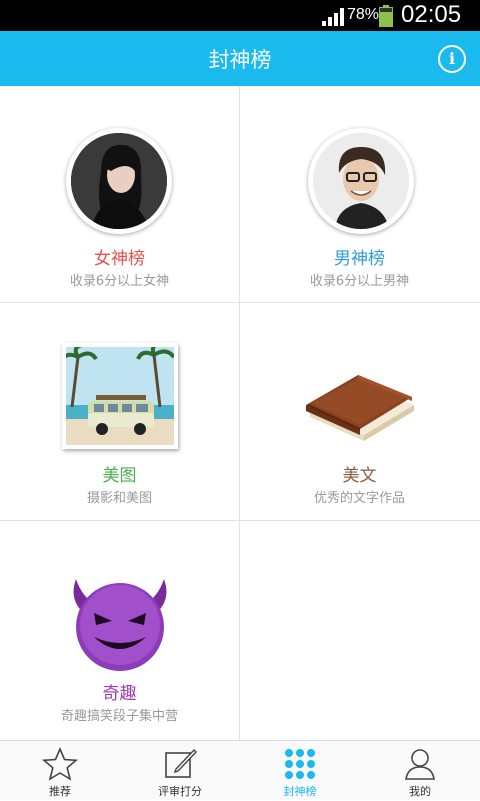 The height and width of the screenshot is (801, 480). I want to click on category-pictures: 美图 摄影和美图, so click(119, 411).